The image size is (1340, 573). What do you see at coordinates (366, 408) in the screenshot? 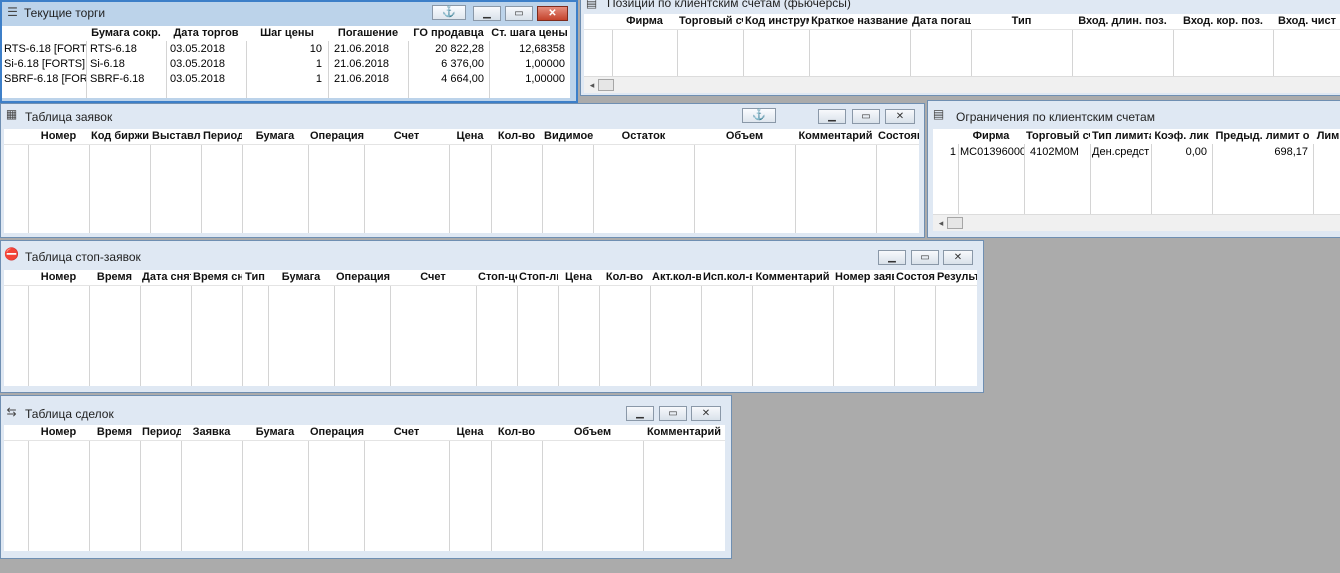
I see `window-title-bar: ⇆ Таблица сделок ▁ ▭ ✕` at bounding box center [366, 408].